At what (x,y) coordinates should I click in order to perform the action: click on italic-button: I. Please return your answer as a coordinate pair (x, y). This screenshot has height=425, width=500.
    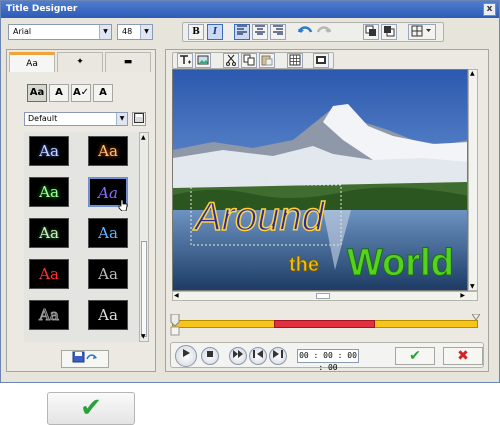
    Looking at the image, I should click on (215, 32).